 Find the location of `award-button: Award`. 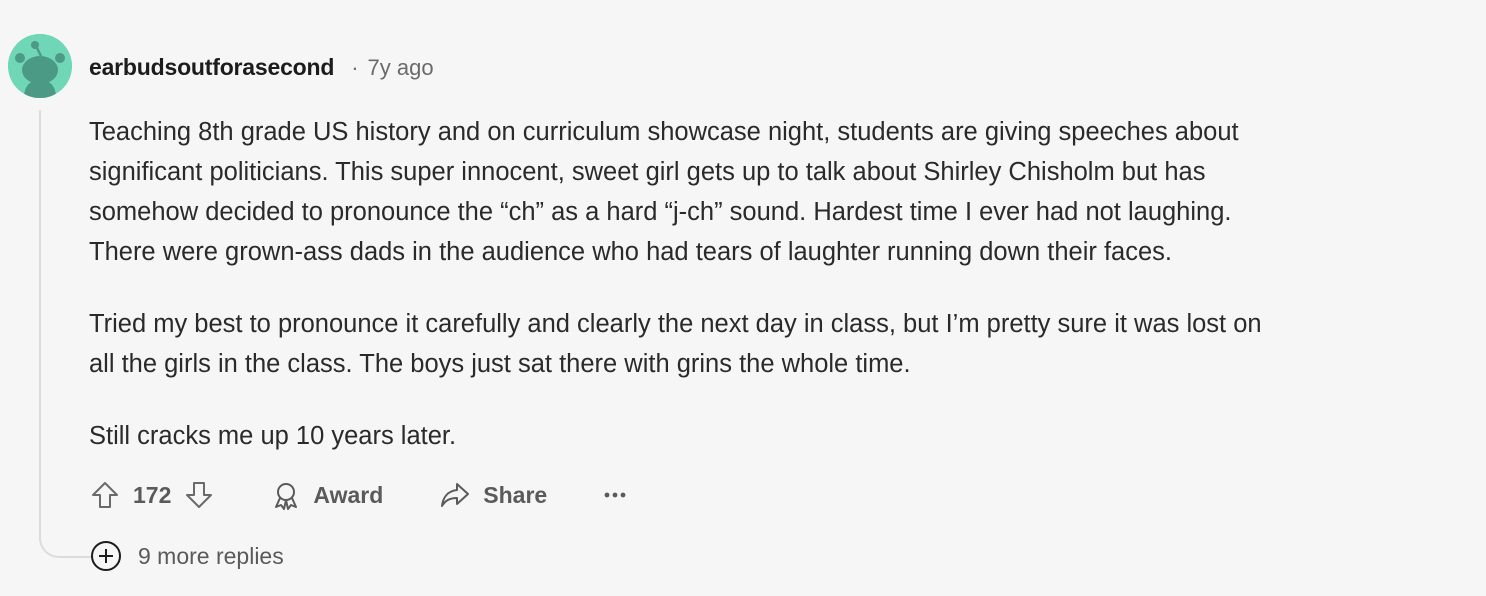

award-button: Award is located at coordinates (327, 495).